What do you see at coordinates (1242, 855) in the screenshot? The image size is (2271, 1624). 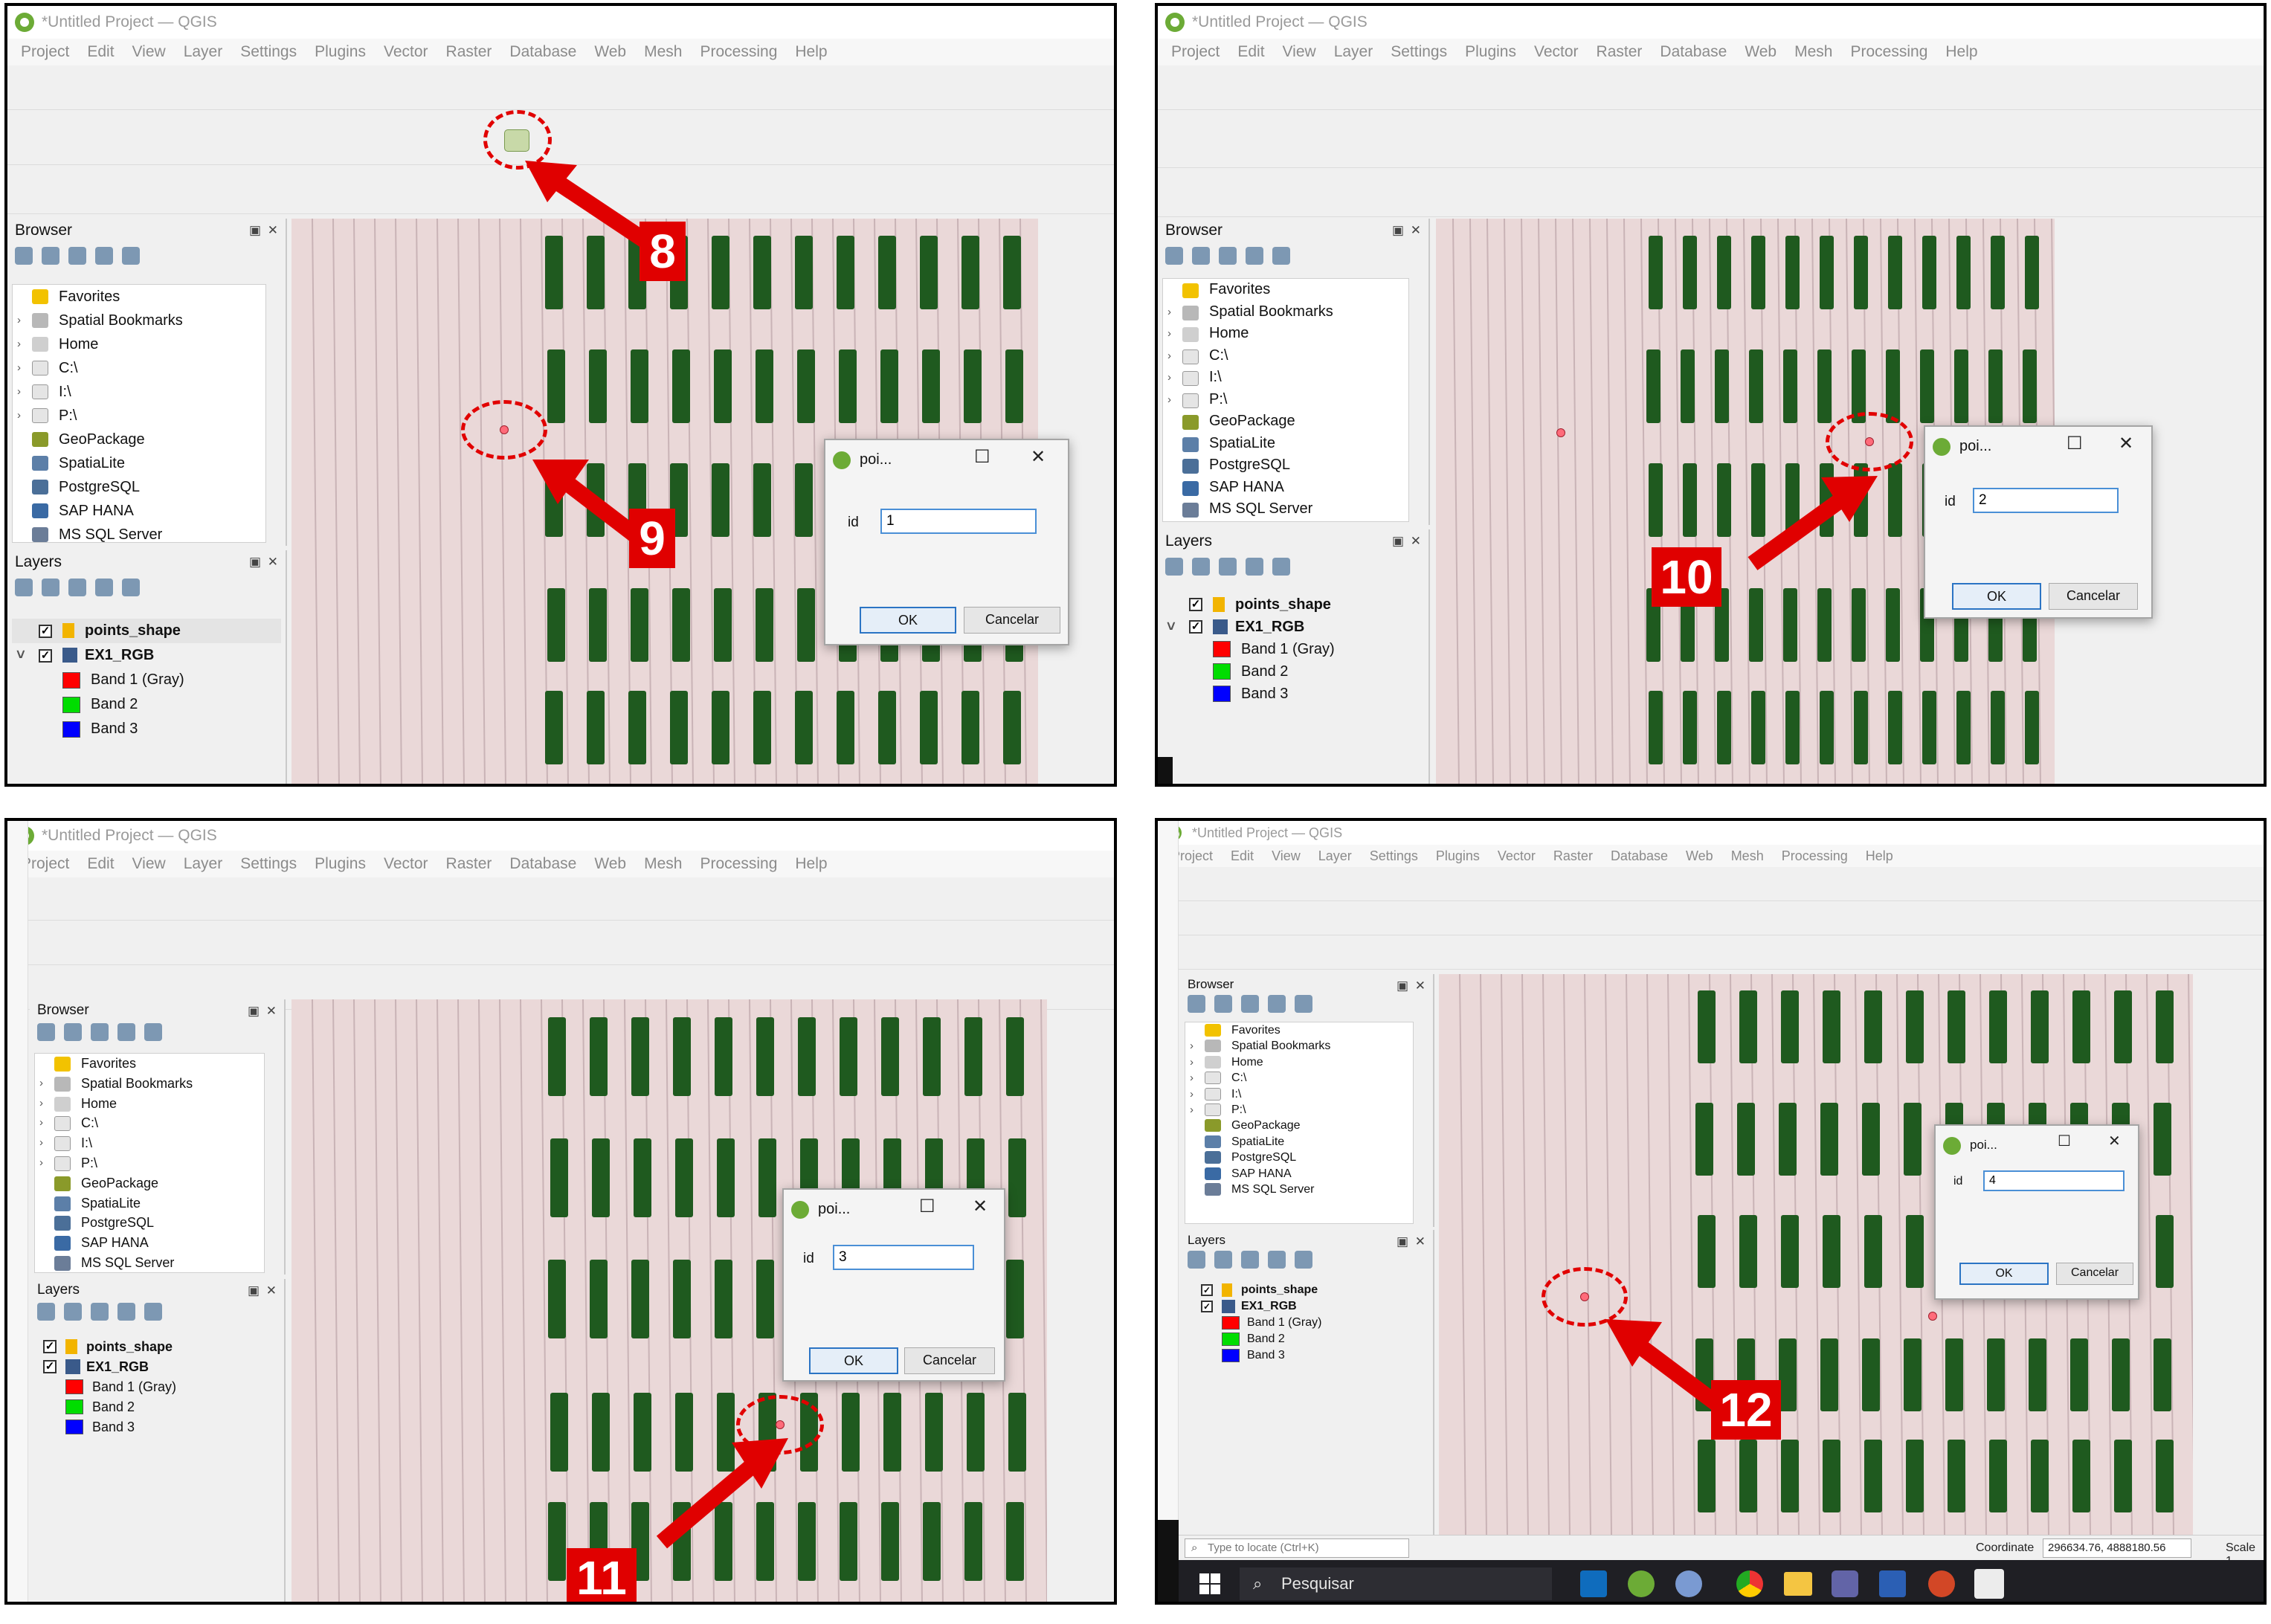 I see `menu-edit: Edit` at bounding box center [1242, 855].